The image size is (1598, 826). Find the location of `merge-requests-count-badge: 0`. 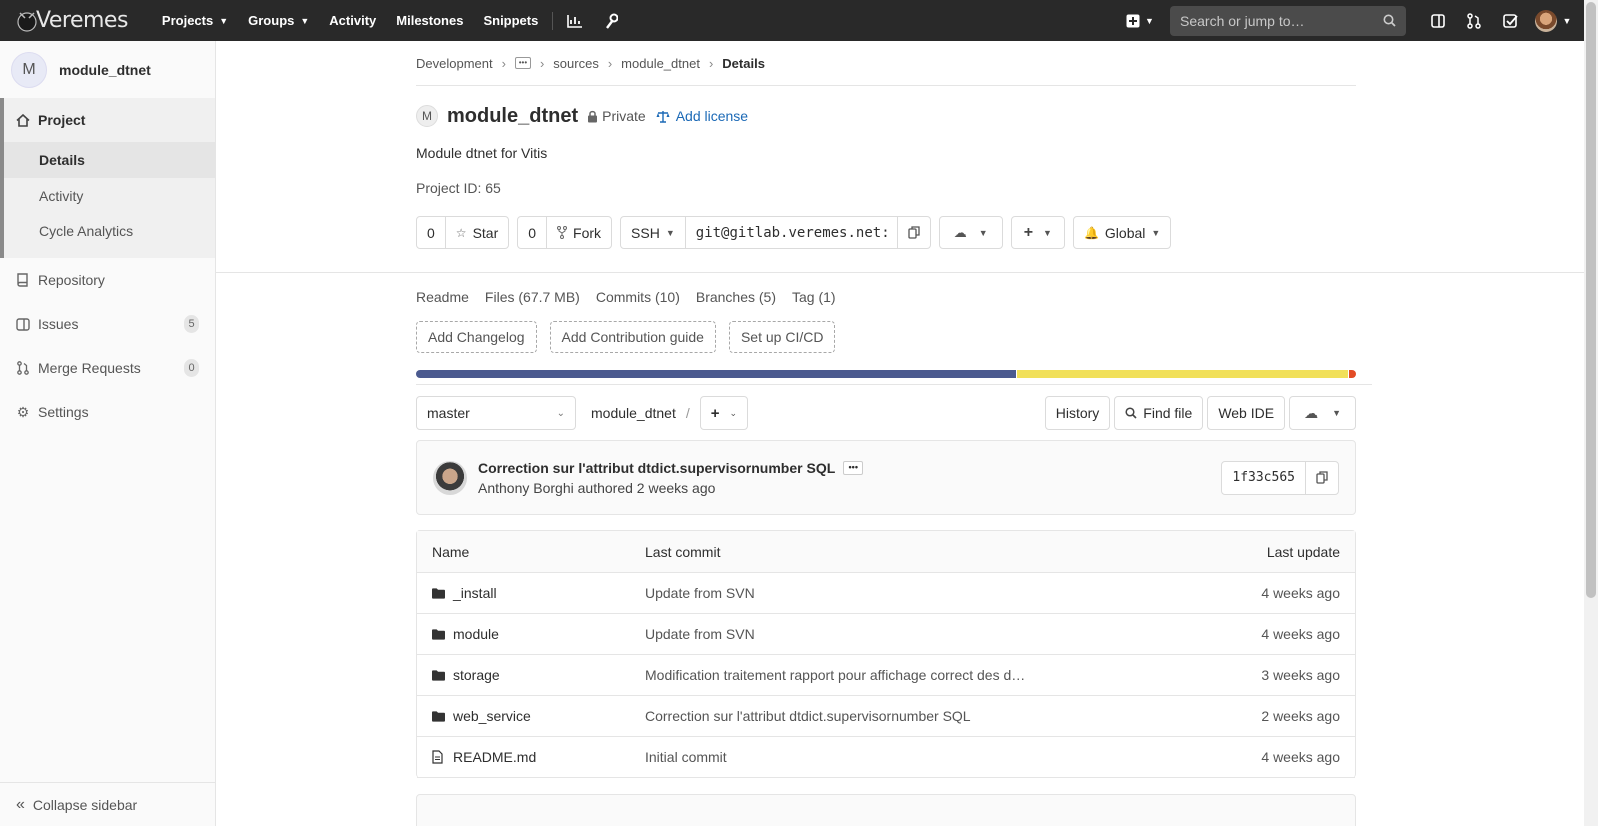

merge-requests-count-badge: 0 is located at coordinates (191, 368).